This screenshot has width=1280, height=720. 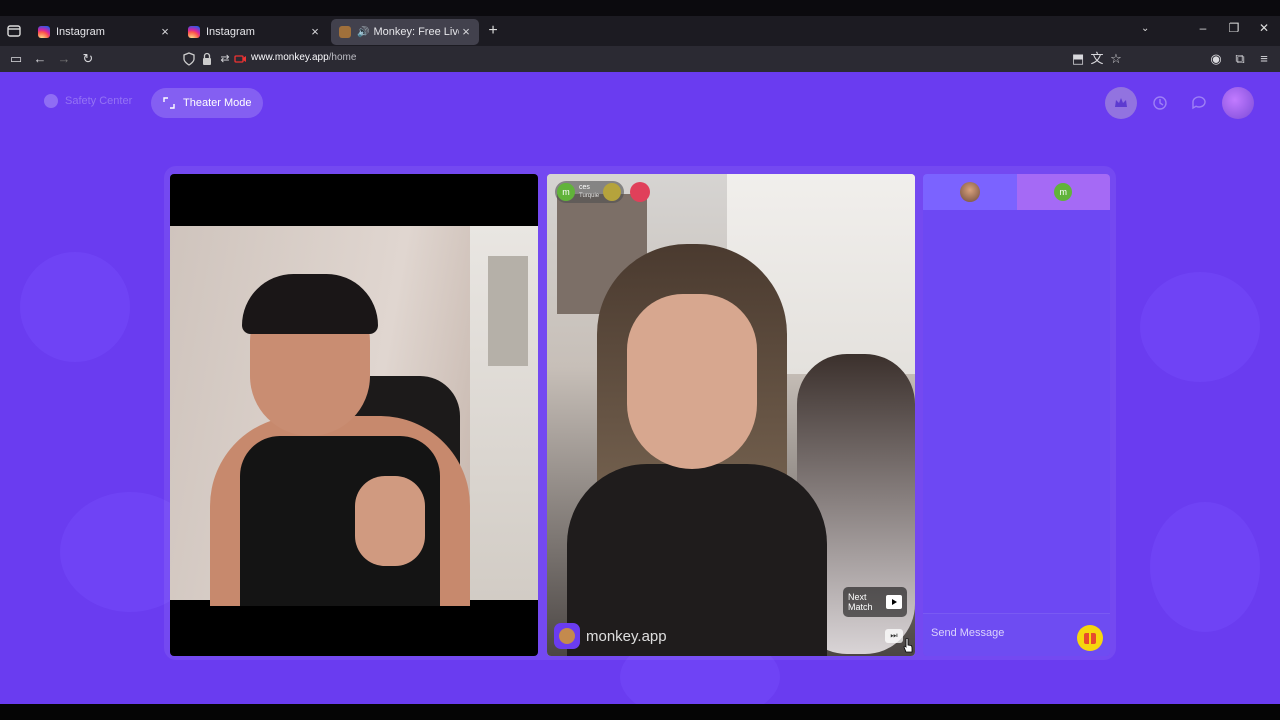 I want to click on gift-icon, so click(x=1090, y=638).